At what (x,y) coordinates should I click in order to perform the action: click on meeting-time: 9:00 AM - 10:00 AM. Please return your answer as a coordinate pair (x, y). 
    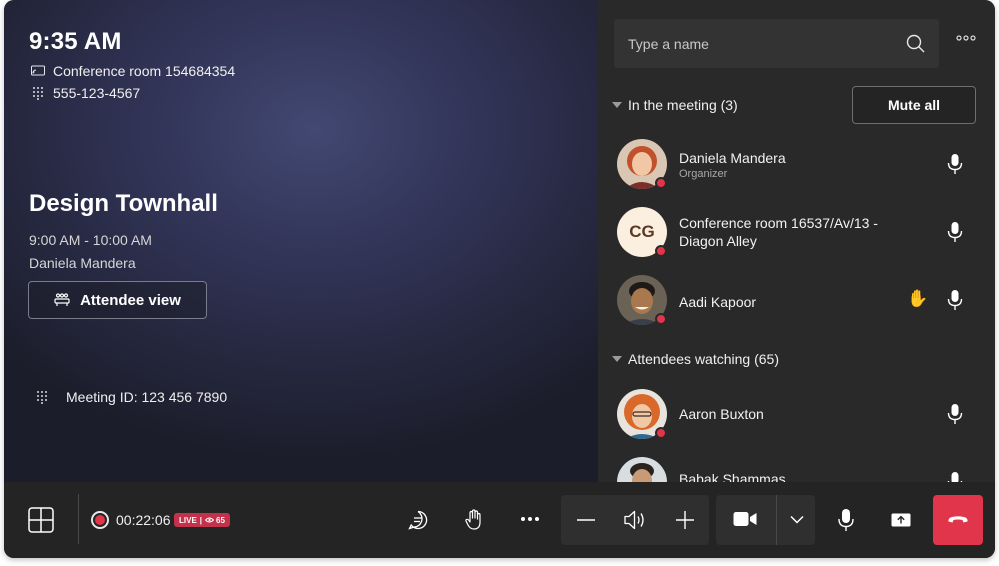
    Looking at the image, I should click on (90, 240).